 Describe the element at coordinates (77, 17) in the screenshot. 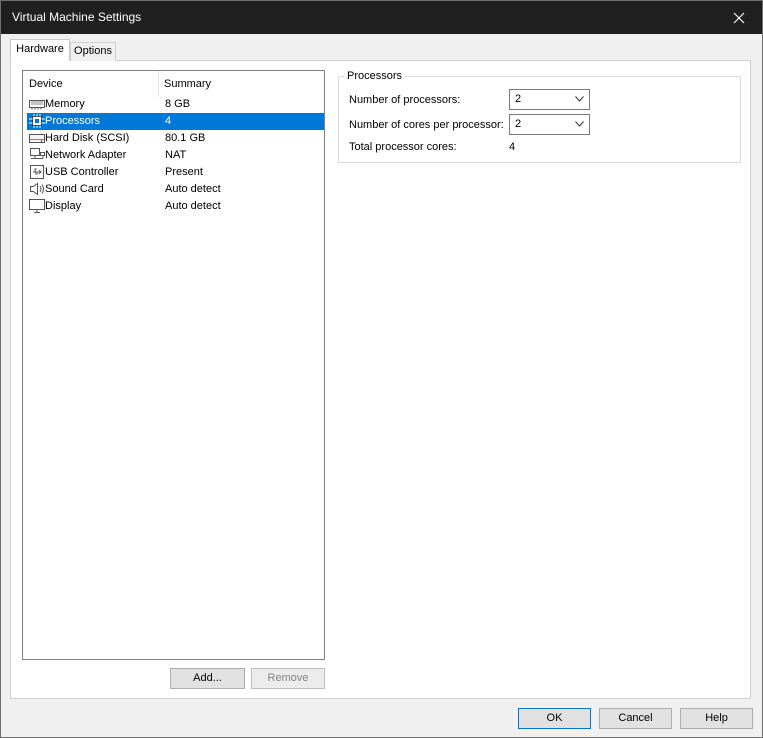

I see `window-title: Virtual Machine Settings` at that location.